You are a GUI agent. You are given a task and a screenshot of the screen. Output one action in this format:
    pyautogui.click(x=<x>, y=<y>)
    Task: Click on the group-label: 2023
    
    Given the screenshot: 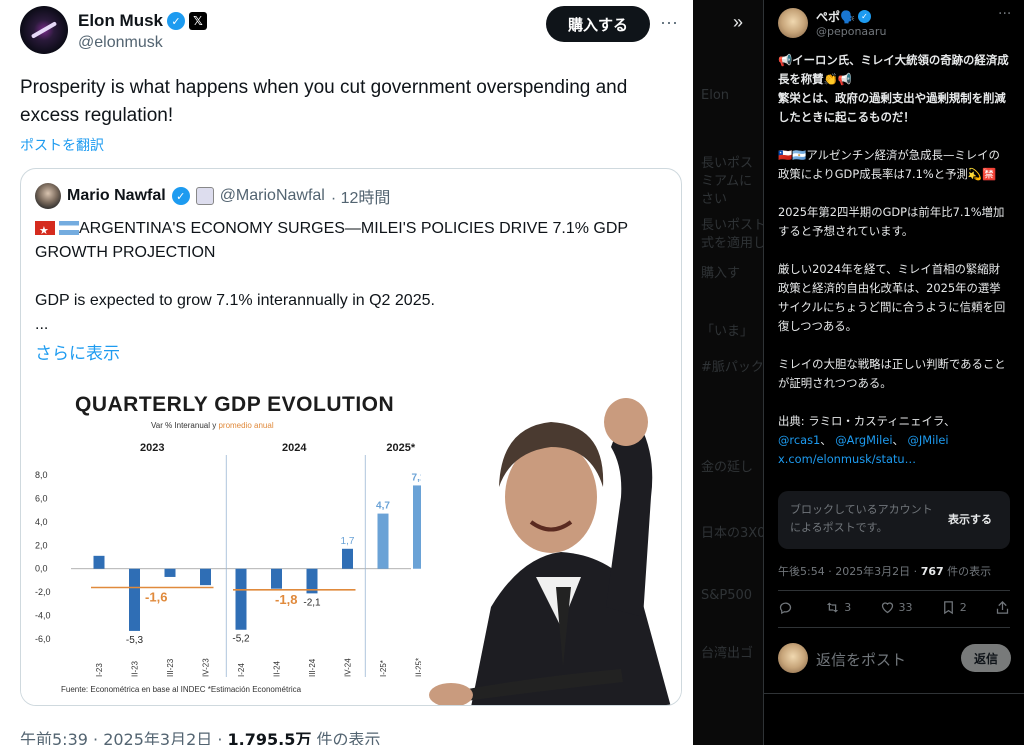 What is the action you would take?
    pyautogui.click(x=152, y=448)
    